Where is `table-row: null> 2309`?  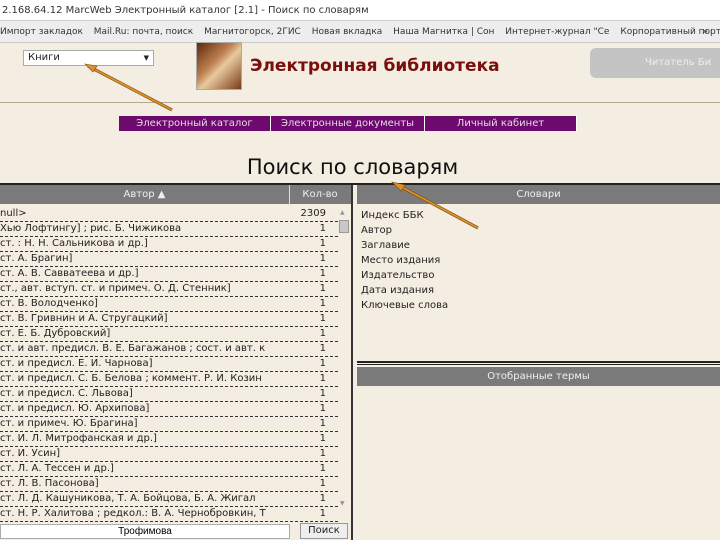 table-row: null> 2309 is located at coordinates (169, 214).